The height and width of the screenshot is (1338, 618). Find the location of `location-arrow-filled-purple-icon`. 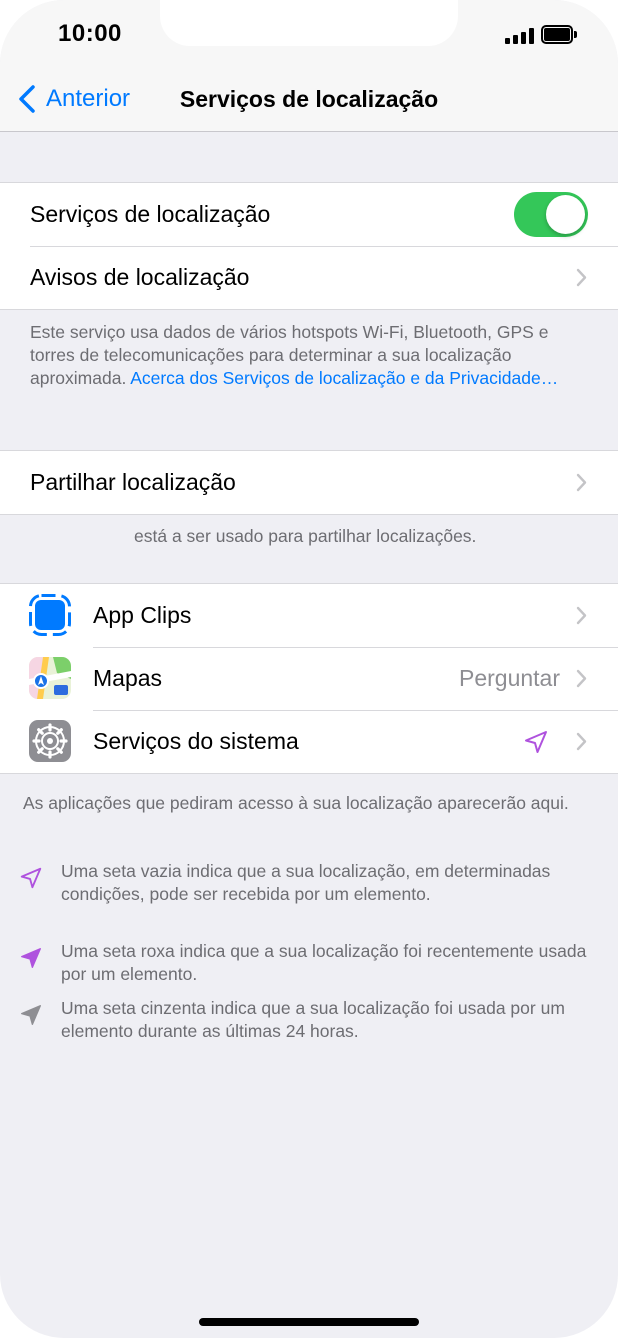

location-arrow-filled-purple-icon is located at coordinates (31, 958).